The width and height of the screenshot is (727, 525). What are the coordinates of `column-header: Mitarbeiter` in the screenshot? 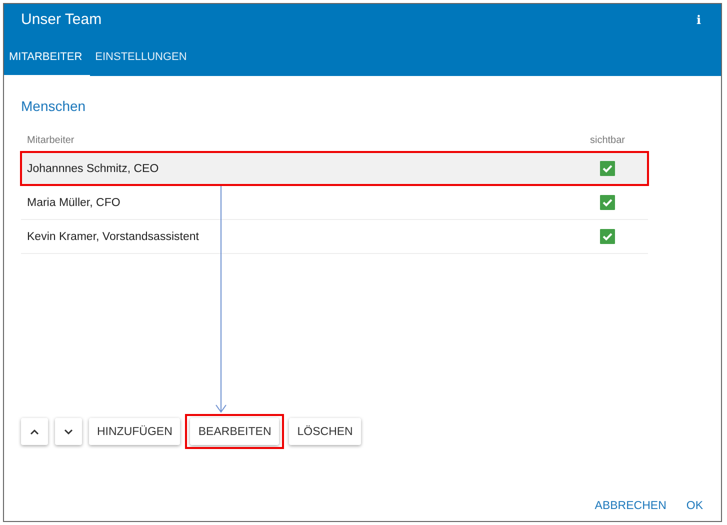 It's located at (51, 140).